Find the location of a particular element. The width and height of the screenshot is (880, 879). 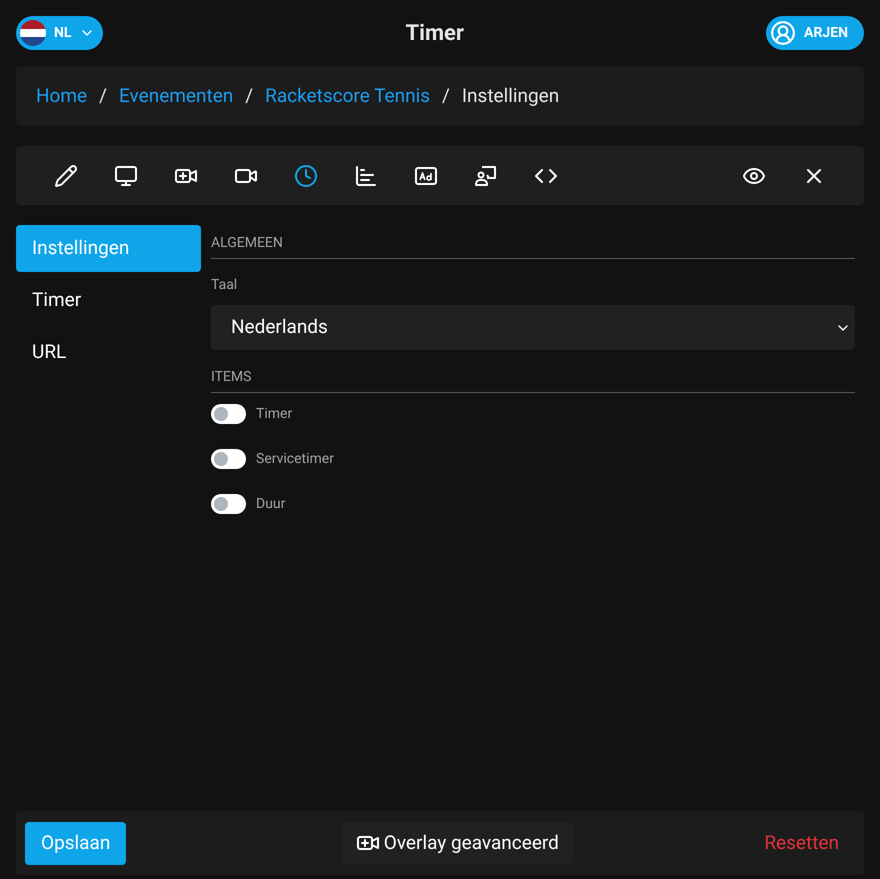

flag-icon is located at coordinates (33, 33).